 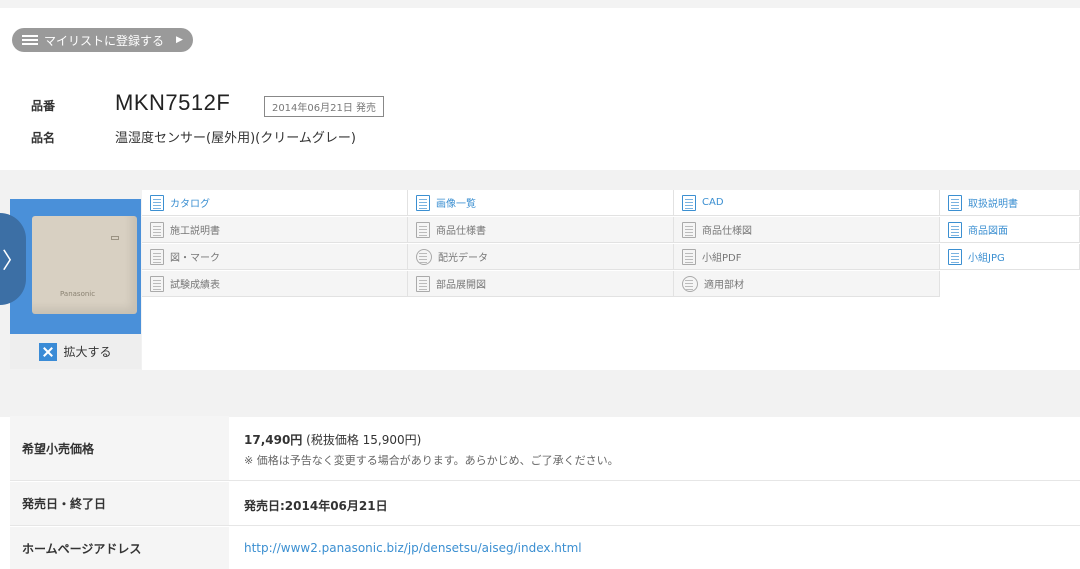 What do you see at coordinates (119, 503) in the screenshot?
I see `date-label: 発売日・終了日` at bounding box center [119, 503].